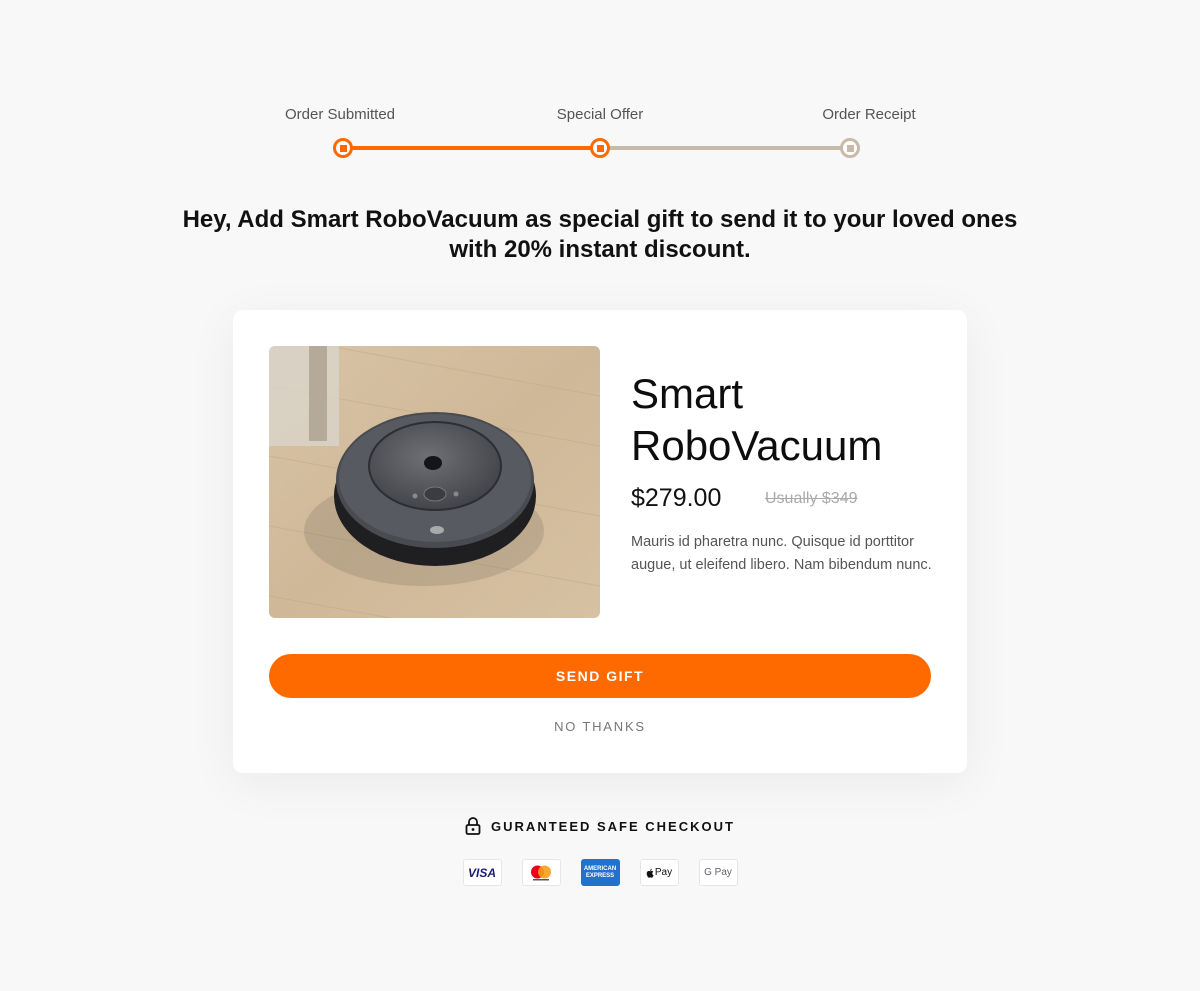 Image resolution: width=1200 pixels, height=991 pixels. I want to click on progress-line-pending, so click(725, 148).